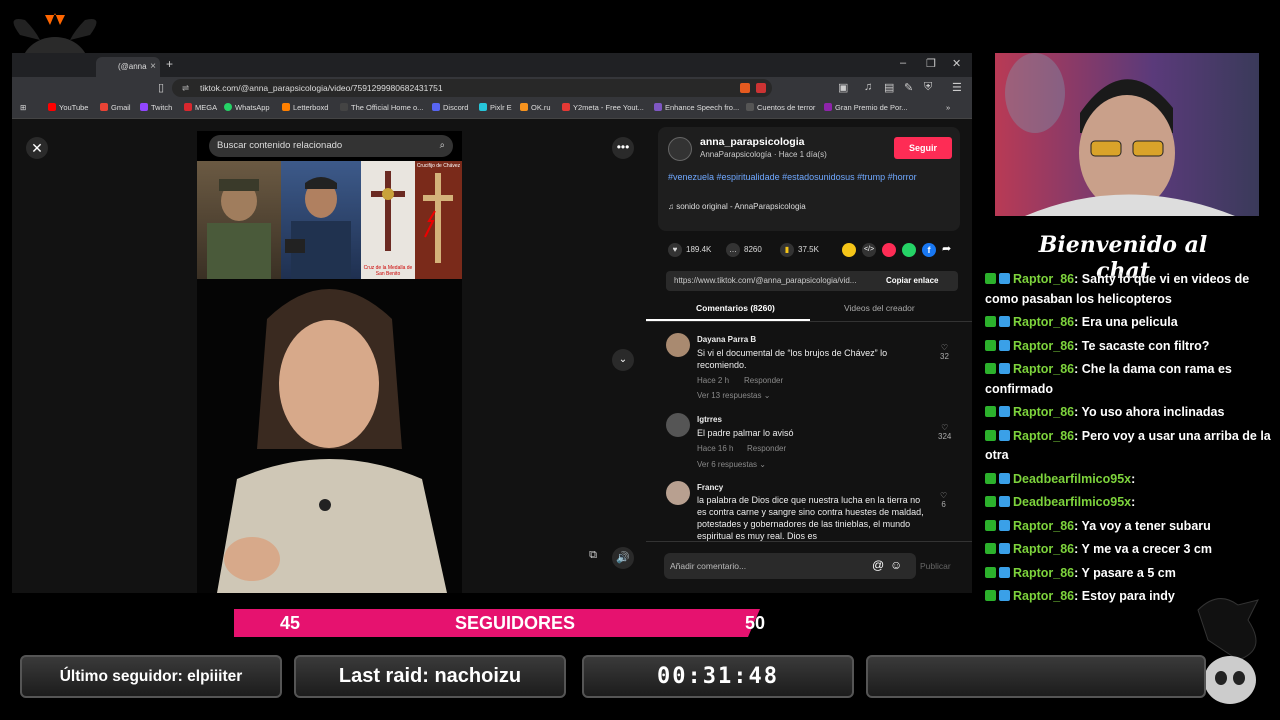  What do you see at coordinates (153, 67) in the screenshot?
I see `tab-close-icon: ×` at bounding box center [153, 67].